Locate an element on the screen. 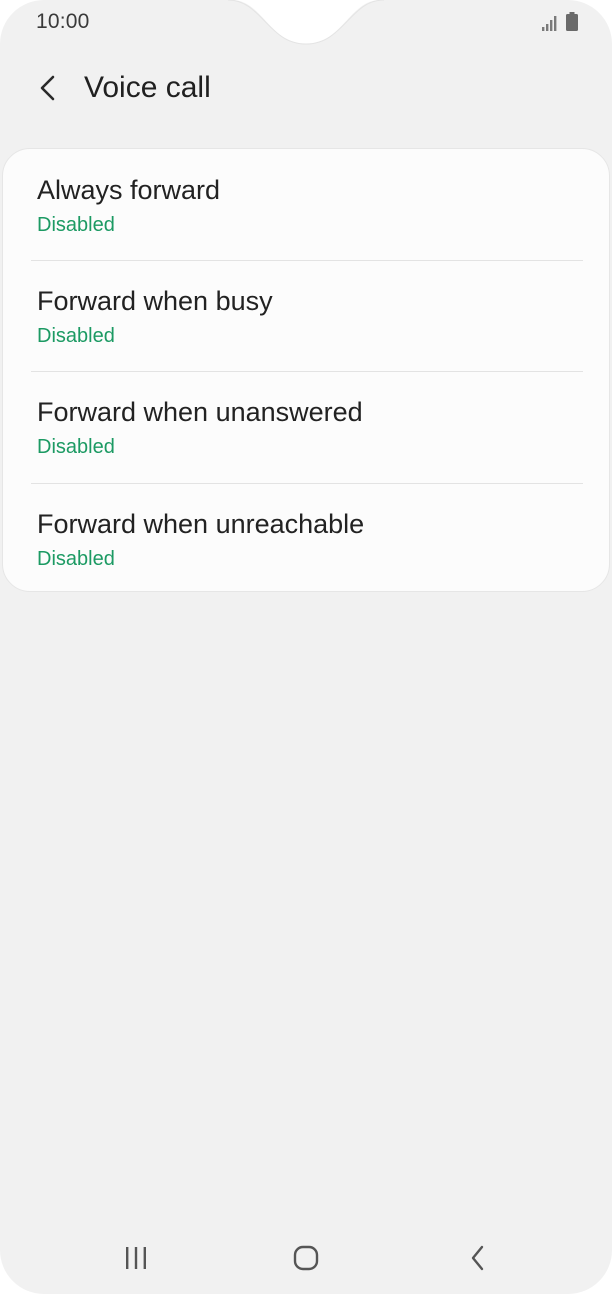 The width and height of the screenshot is (612, 1294). status-time: 10:00 is located at coordinates (63, 21).